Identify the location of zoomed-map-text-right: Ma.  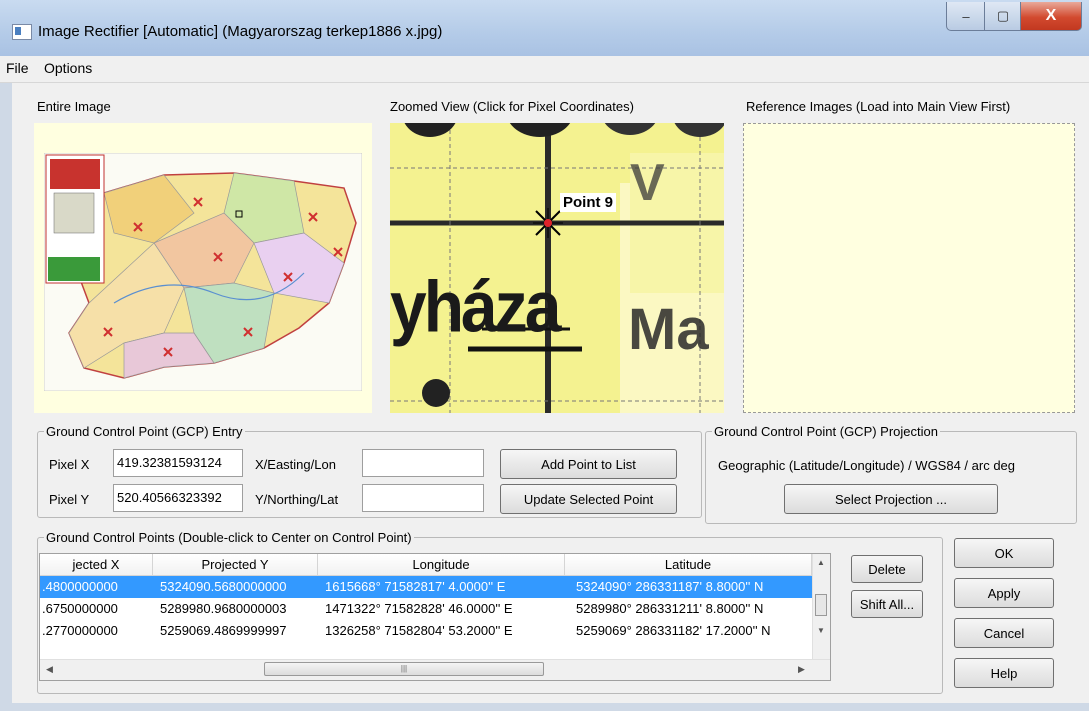
(668, 329).